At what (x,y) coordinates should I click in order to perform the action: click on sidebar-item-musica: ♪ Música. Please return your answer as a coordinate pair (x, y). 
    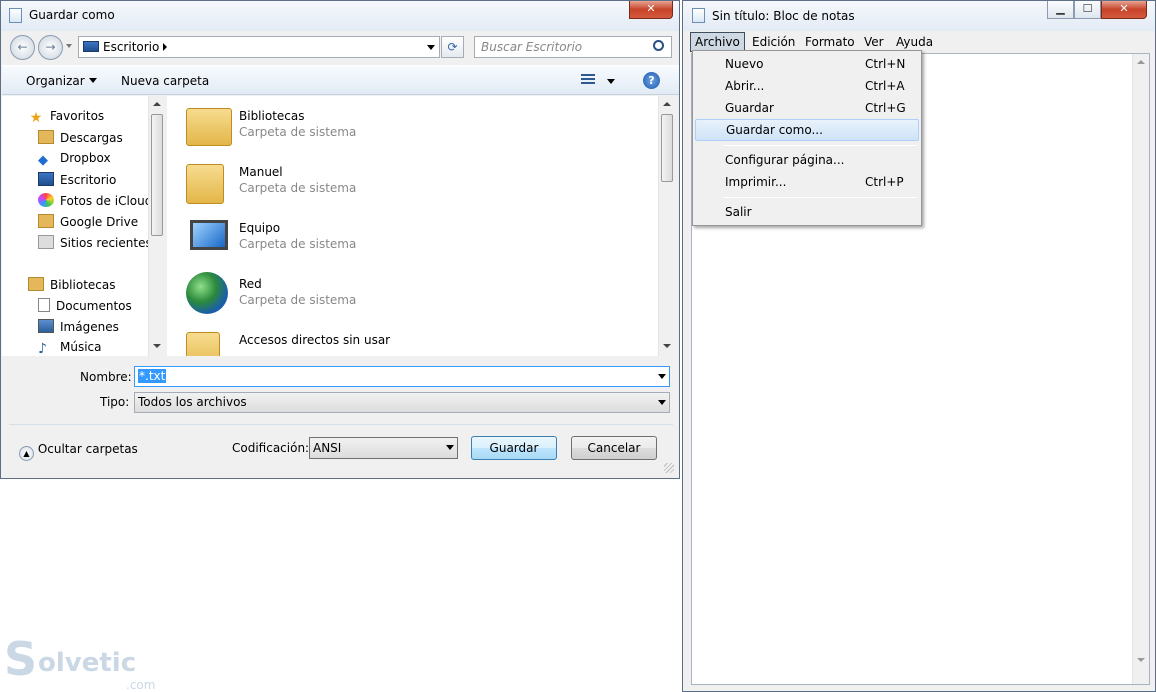
    Looking at the image, I should click on (70, 348).